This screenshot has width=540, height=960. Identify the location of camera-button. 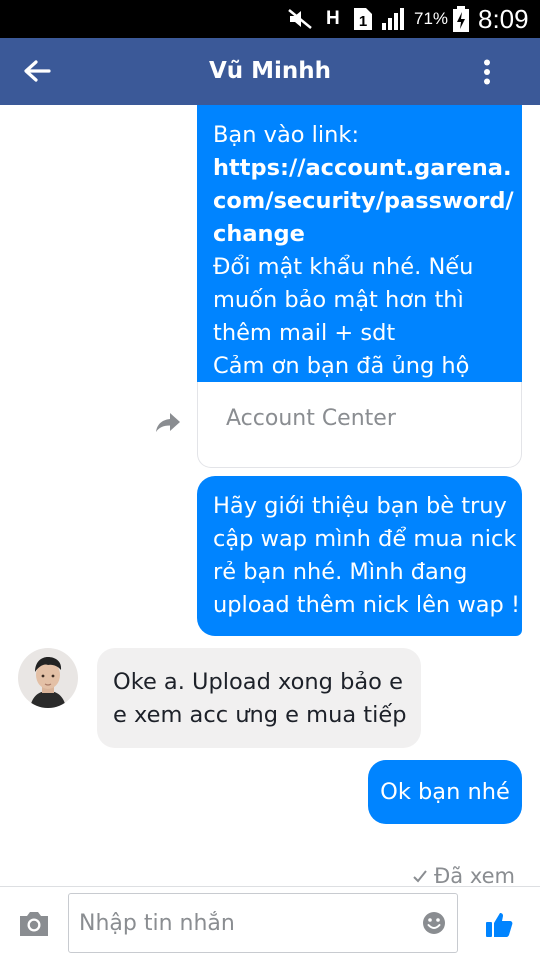
(34, 924).